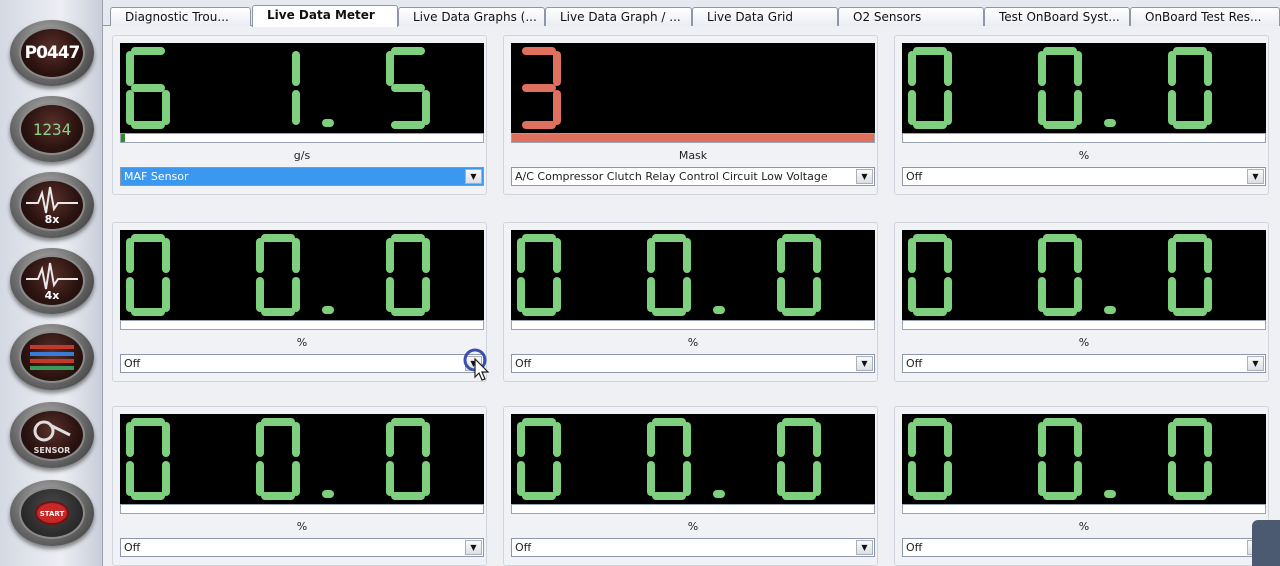  What do you see at coordinates (52, 53) in the screenshot?
I see `dtc-code-button: P0447` at bounding box center [52, 53].